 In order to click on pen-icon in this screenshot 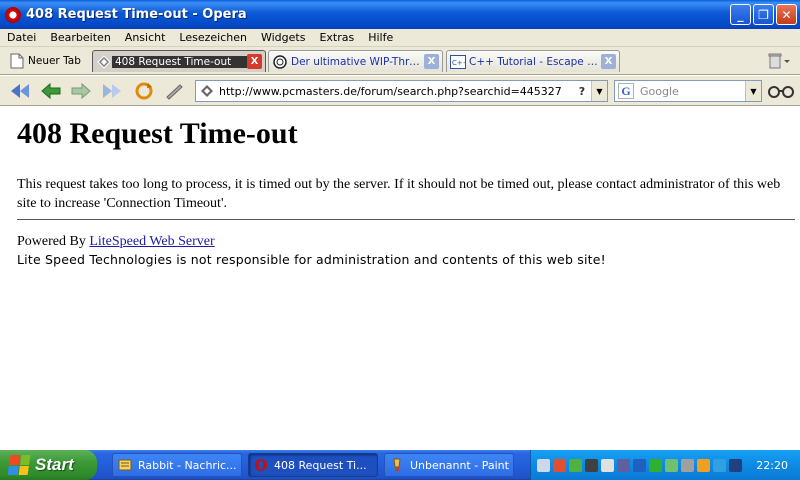, I will do `click(174, 92)`.